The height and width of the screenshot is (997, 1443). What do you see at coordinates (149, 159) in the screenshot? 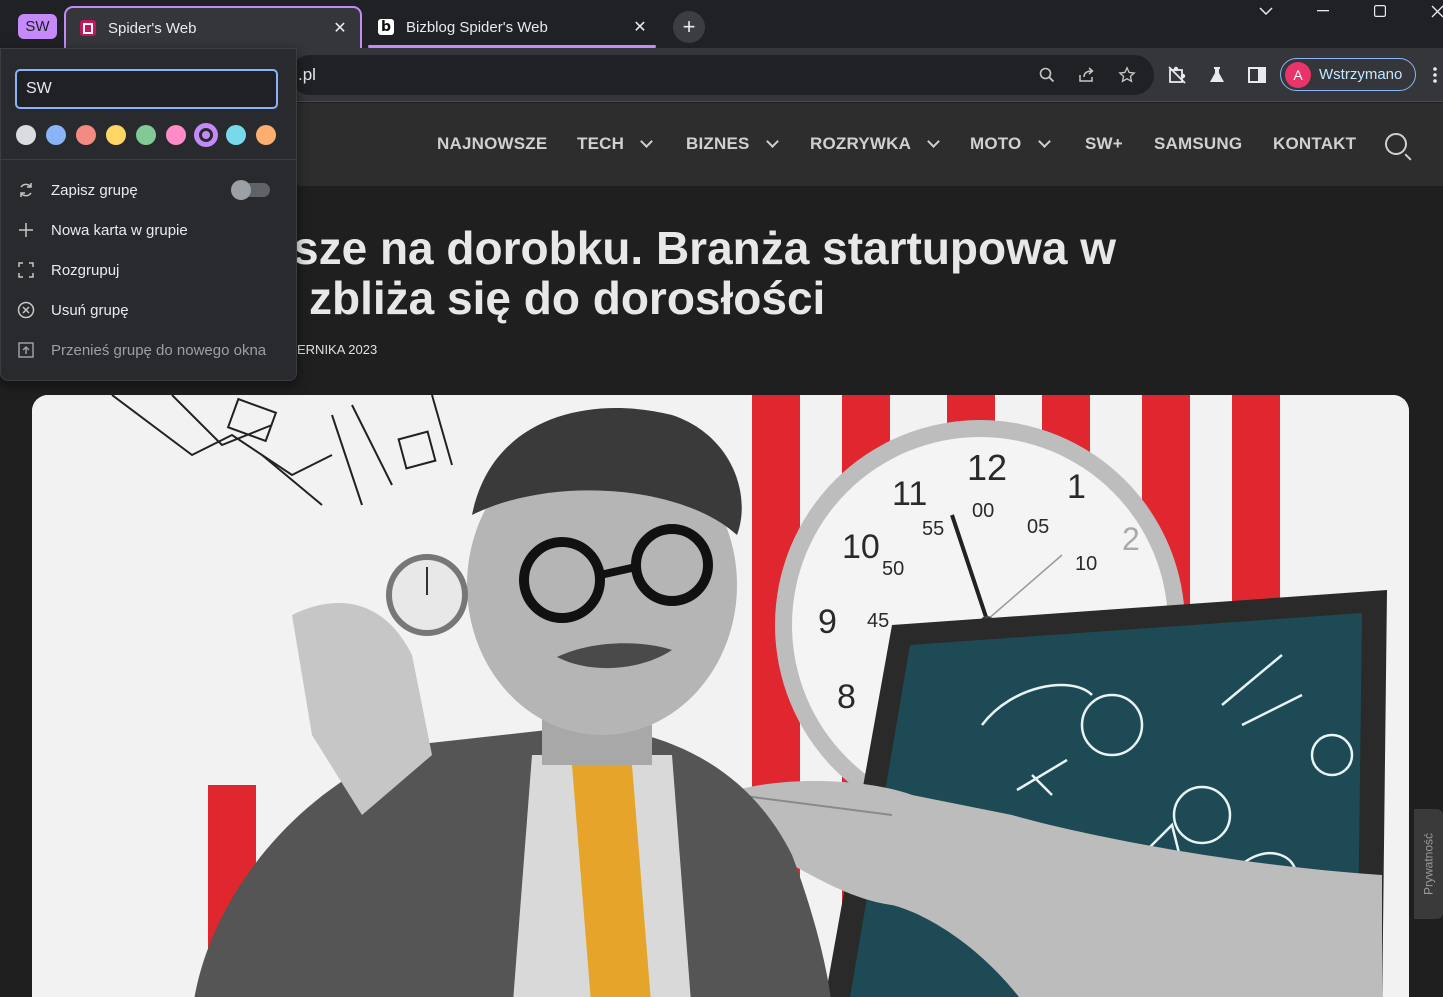
I see `divider` at bounding box center [149, 159].